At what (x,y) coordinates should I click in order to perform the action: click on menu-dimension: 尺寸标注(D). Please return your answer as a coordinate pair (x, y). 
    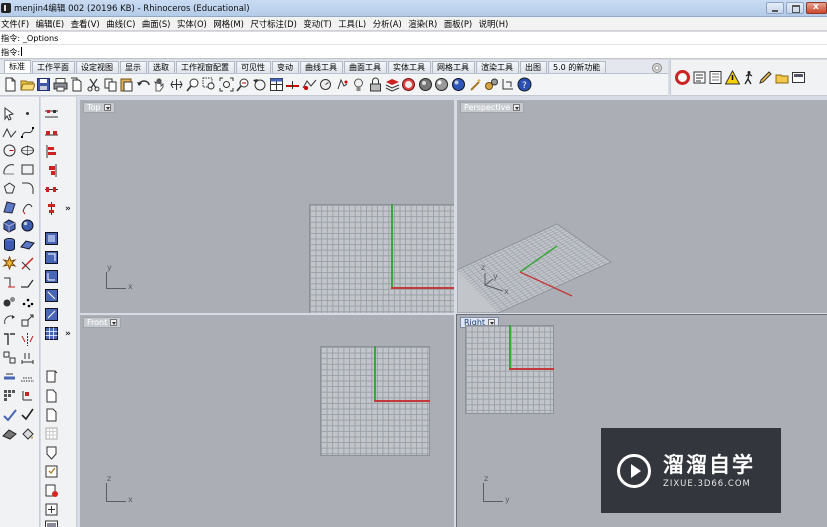
    Looking at the image, I should click on (273, 24).